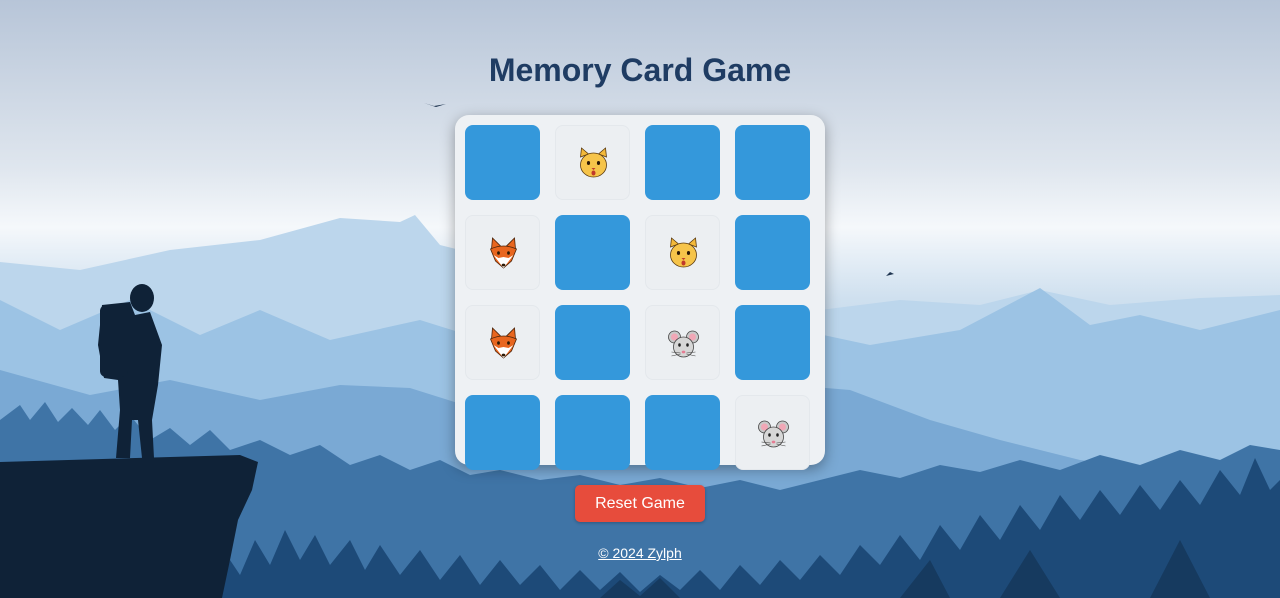 This screenshot has width=1280, height=598. I want to click on footer-copyright-link: © 2024 Zylph, so click(639, 553).